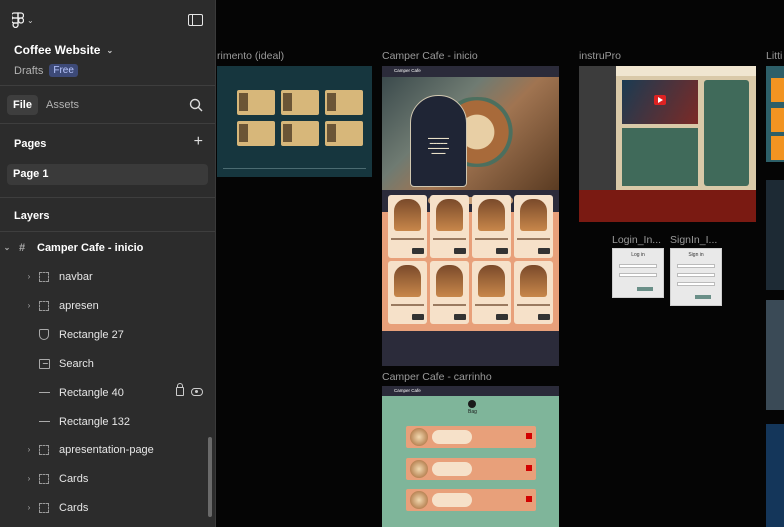 Image resolution: width=784 pixels, height=527 pixels. What do you see at coordinates (91, 334) in the screenshot?
I see `layer-label: Rectangle 27` at bounding box center [91, 334].